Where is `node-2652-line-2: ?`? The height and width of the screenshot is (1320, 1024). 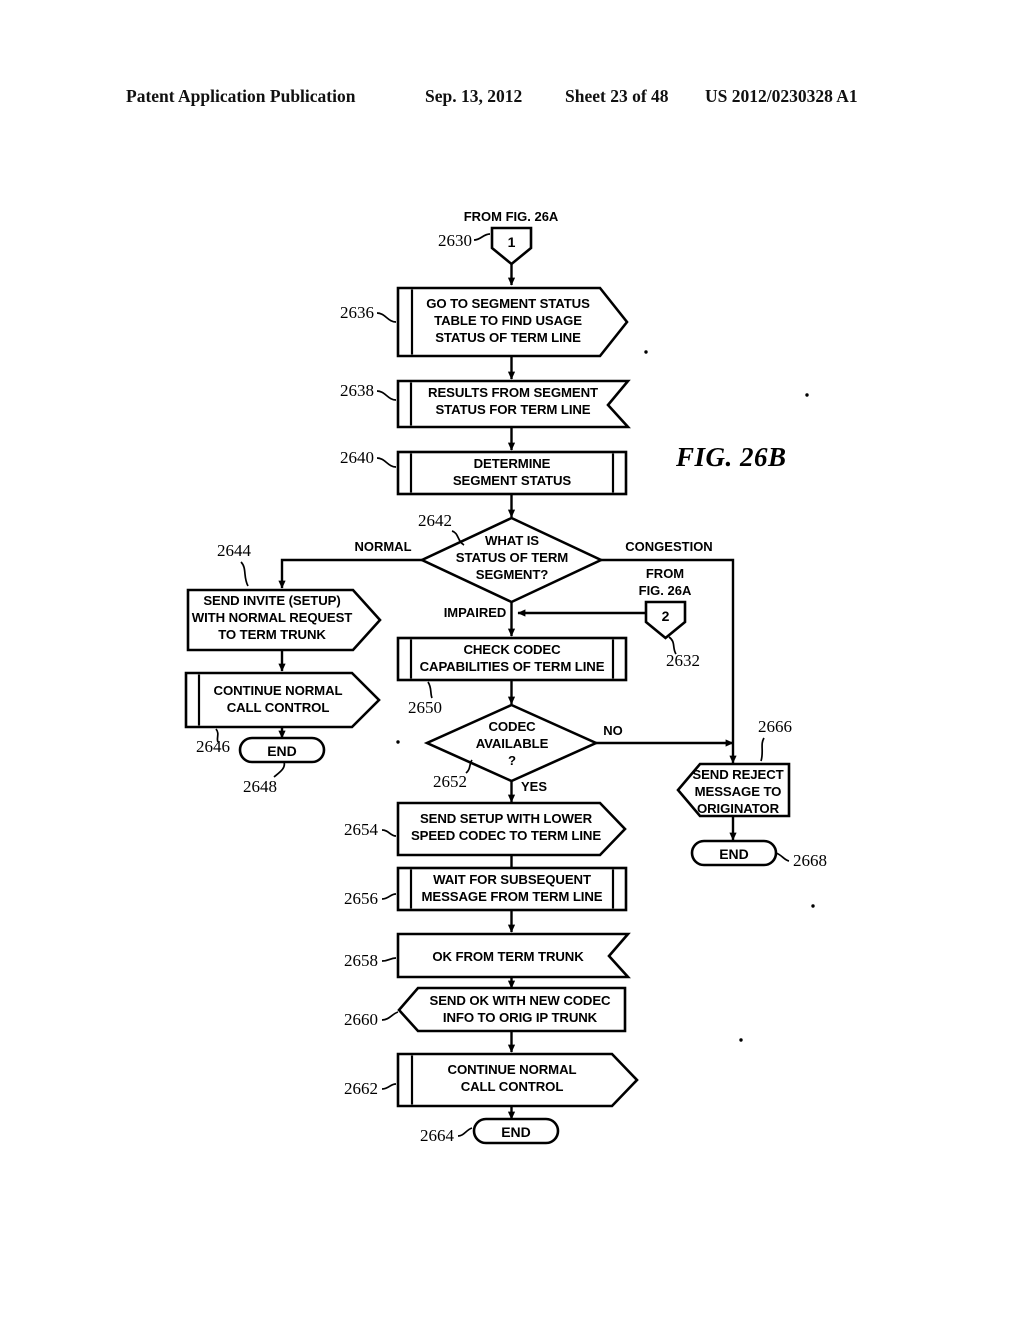 node-2652-line-2: ? is located at coordinates (512, 760).